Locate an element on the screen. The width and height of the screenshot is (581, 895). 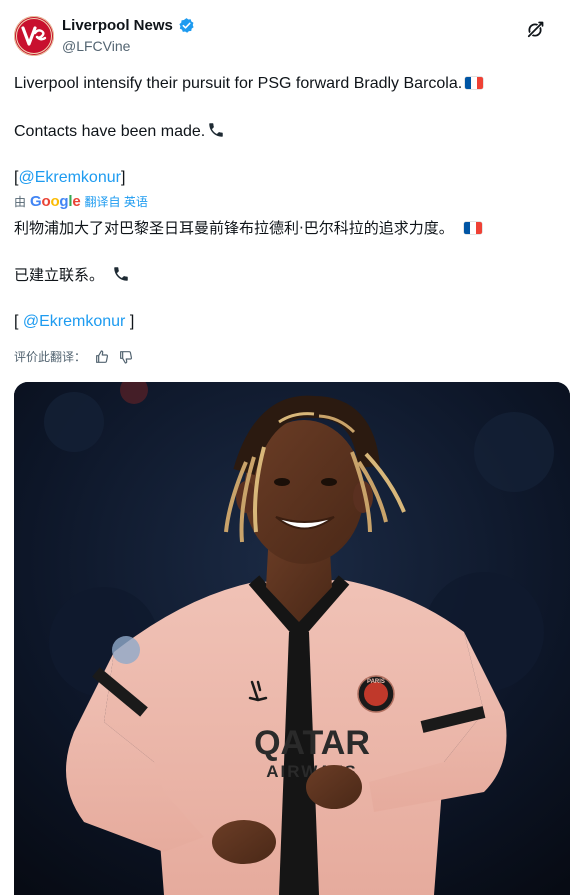
grok-icon is located at coordinates (535, 30).